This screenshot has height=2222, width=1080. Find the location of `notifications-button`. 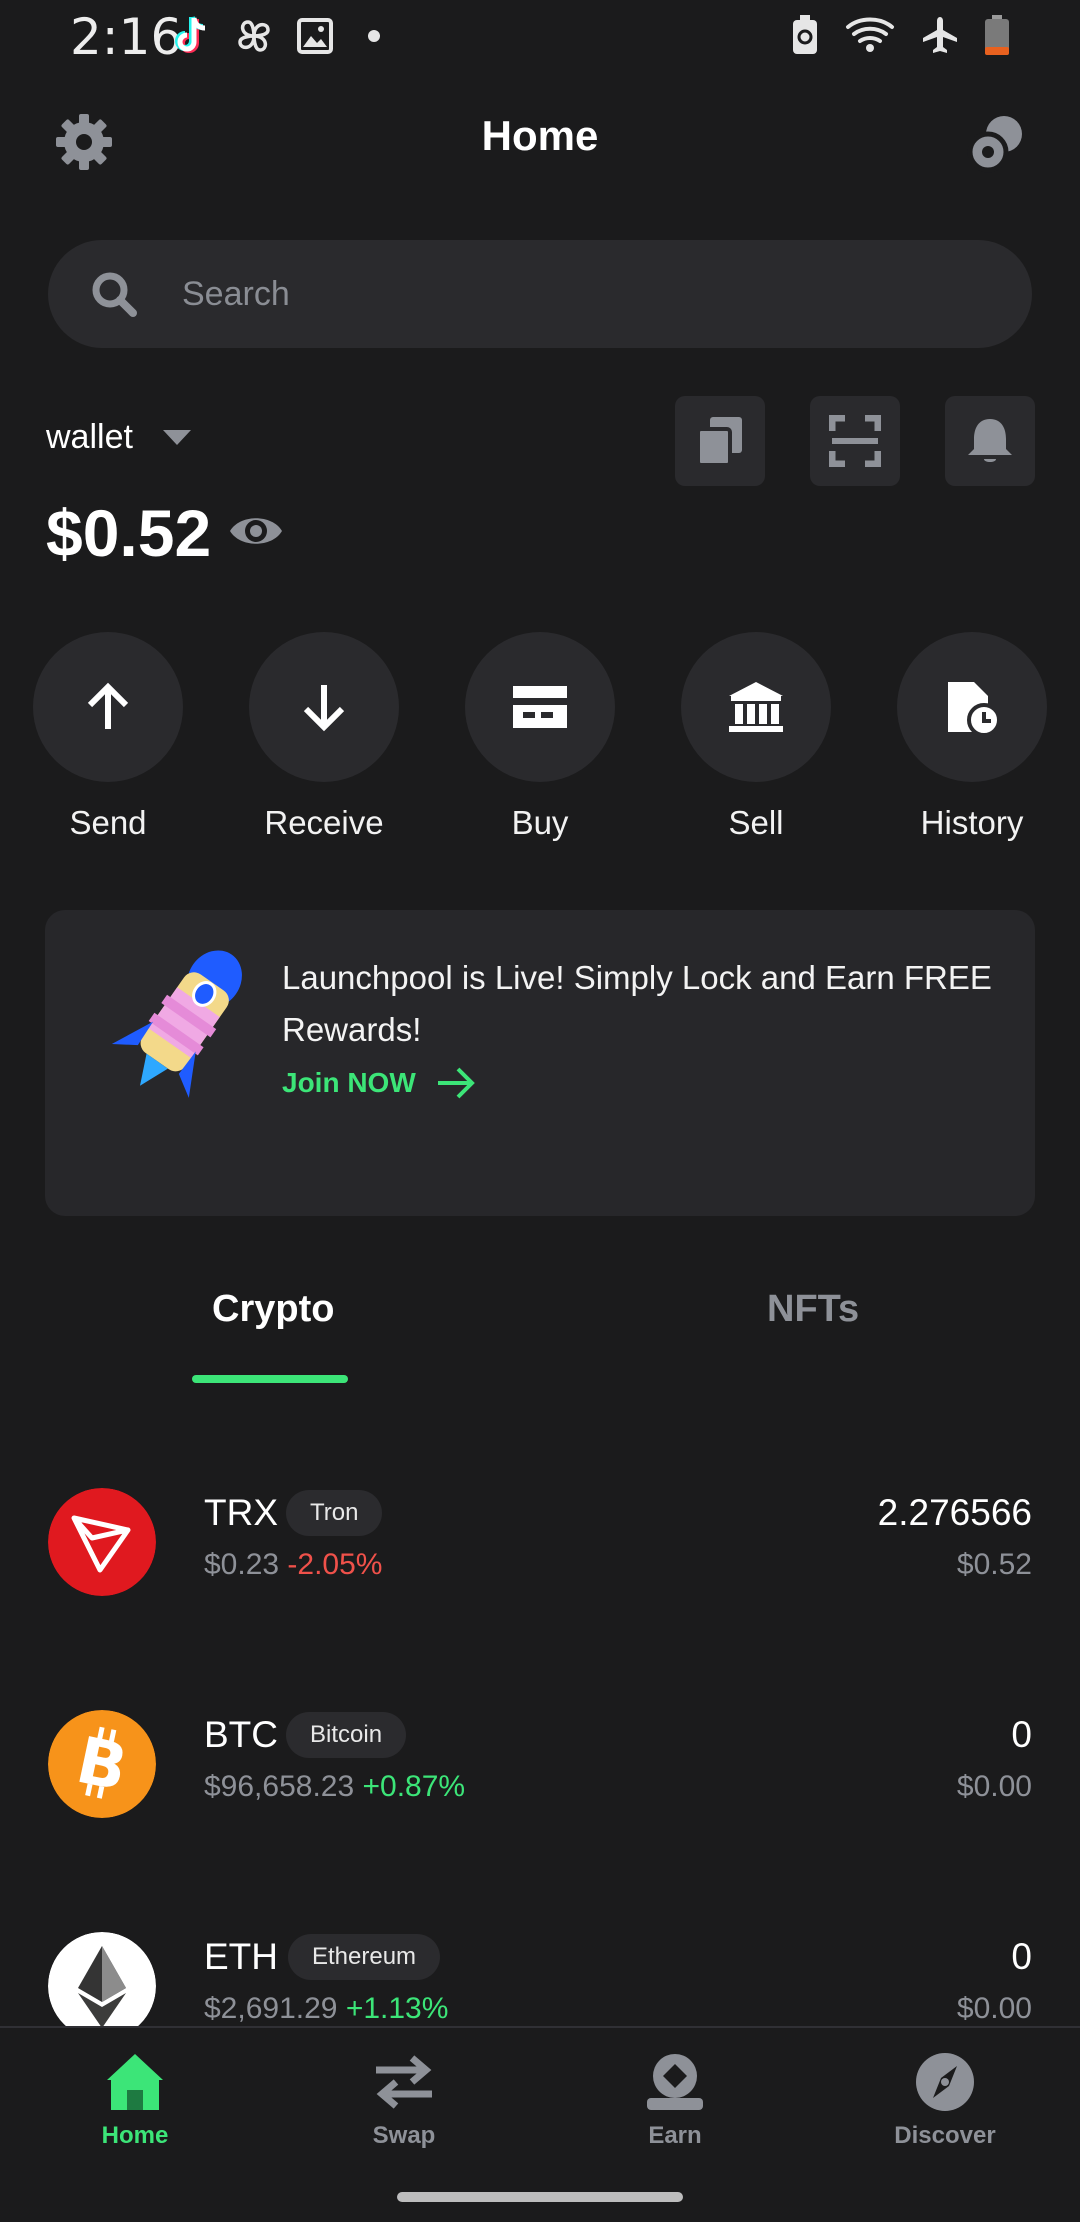

notifications-button is located at coordinates (990, 441).